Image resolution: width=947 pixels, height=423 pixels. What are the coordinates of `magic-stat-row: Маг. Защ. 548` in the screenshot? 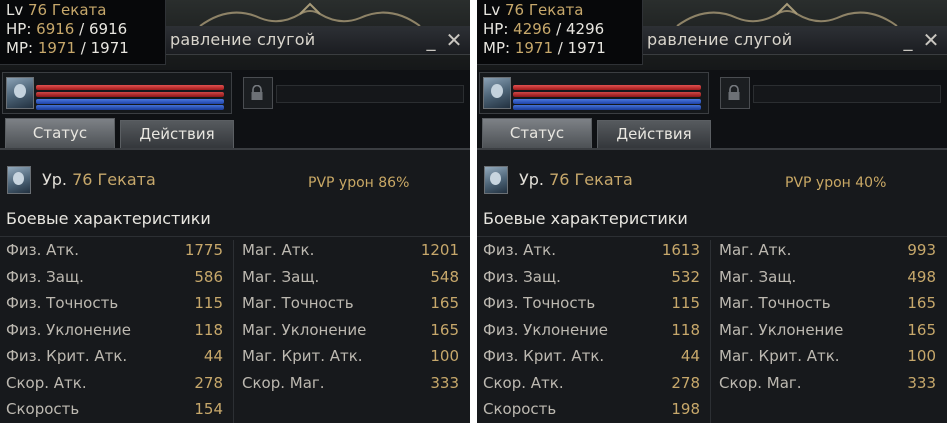 It's located at (350, 281).